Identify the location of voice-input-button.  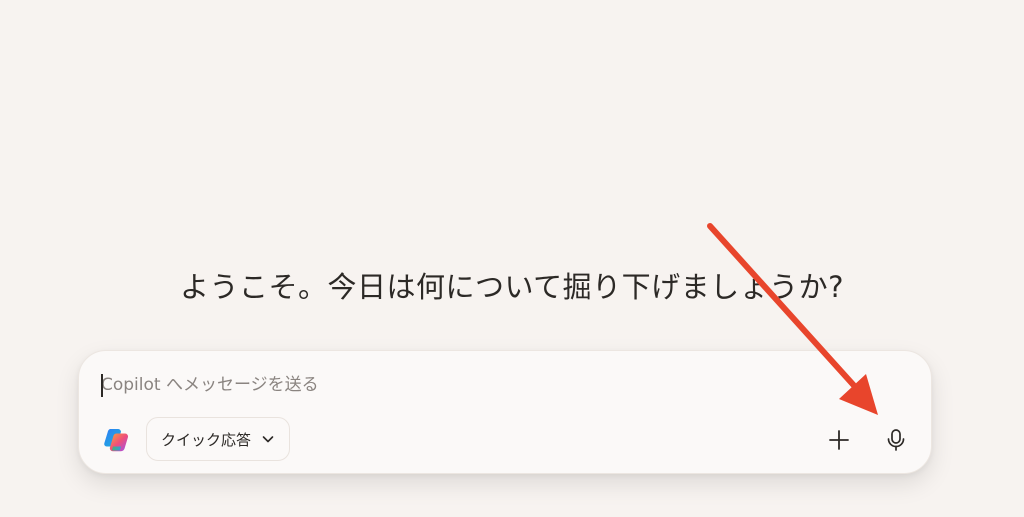
(896, 440).